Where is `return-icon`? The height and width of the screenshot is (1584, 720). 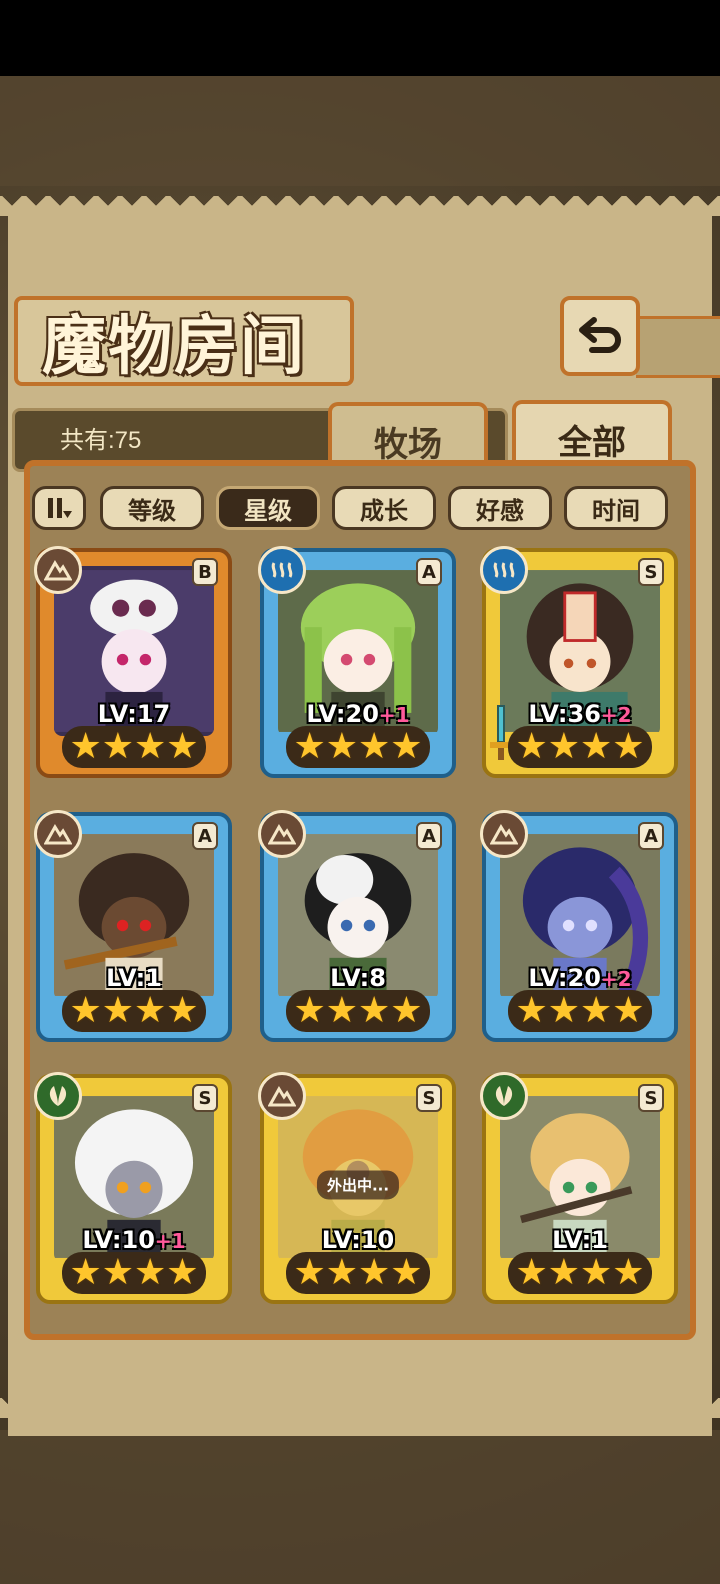 return-icon is located at coordinates (600, 335).